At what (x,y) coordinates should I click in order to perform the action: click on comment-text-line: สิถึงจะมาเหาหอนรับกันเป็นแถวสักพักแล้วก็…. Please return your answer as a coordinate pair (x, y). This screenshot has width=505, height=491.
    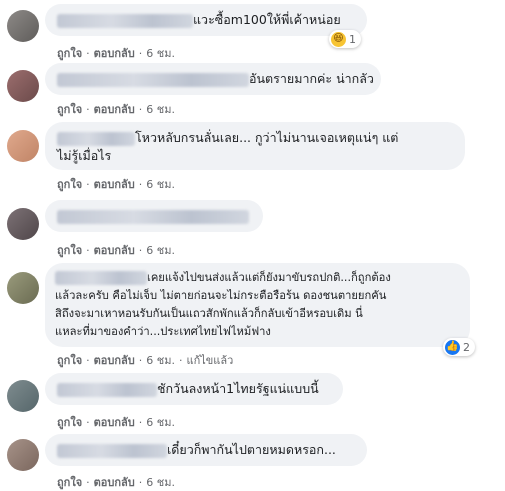
    Looking at the image, I should click on (209, 313).